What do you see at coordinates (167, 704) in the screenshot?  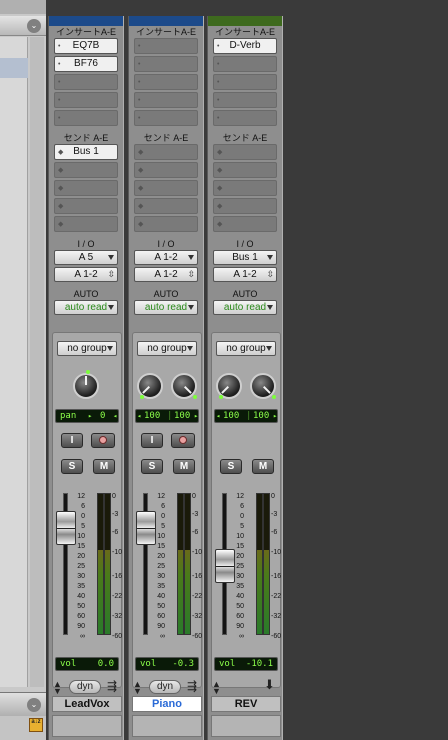 I see `track-name: Piano` at bounding box center [167, 704].